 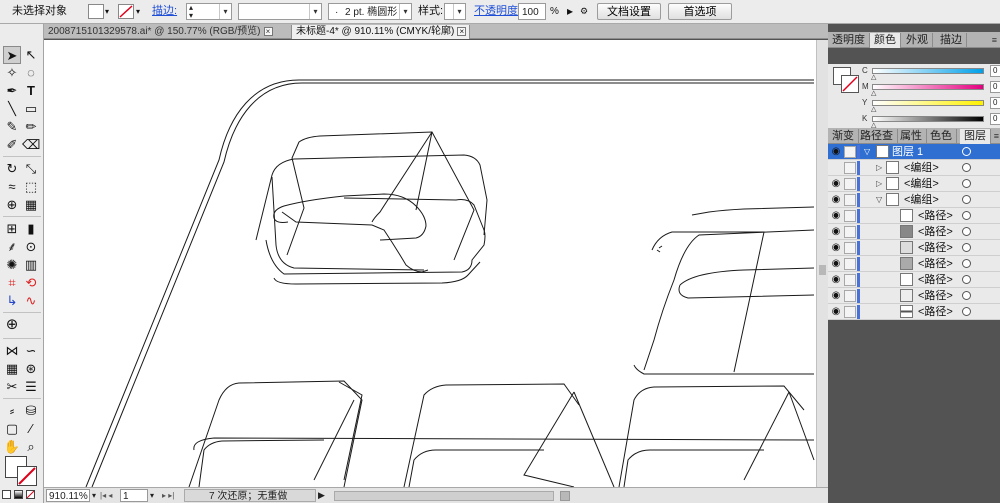 What do you see at coordinates (31, 127) in the screenshot?
I see `pencil-icon: ✏` at bounding box center [31, 127].